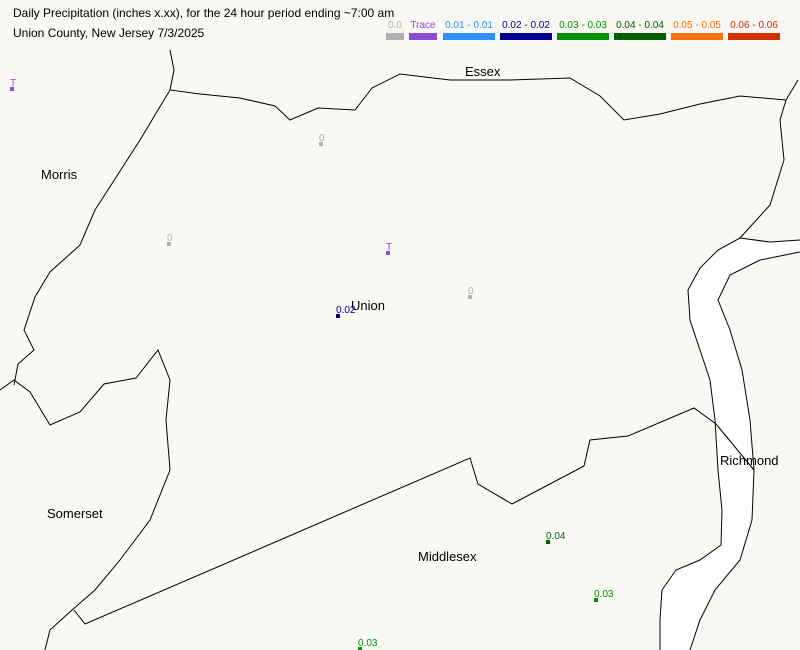 The width and height of the screenshot is (800, 650). I want to click on county-label-essex: Essex, so click(483, 71).